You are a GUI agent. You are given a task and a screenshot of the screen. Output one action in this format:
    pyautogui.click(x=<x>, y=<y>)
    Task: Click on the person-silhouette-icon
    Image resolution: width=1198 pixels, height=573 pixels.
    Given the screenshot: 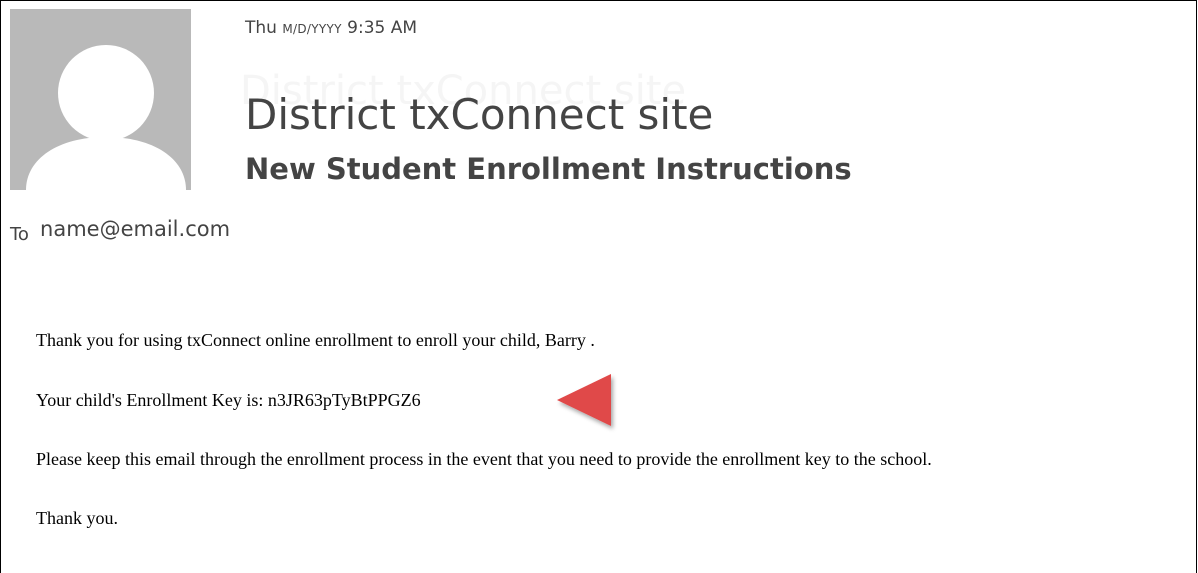 What is the action you would take?
    pyautogui.click(x=106, y=117)
    